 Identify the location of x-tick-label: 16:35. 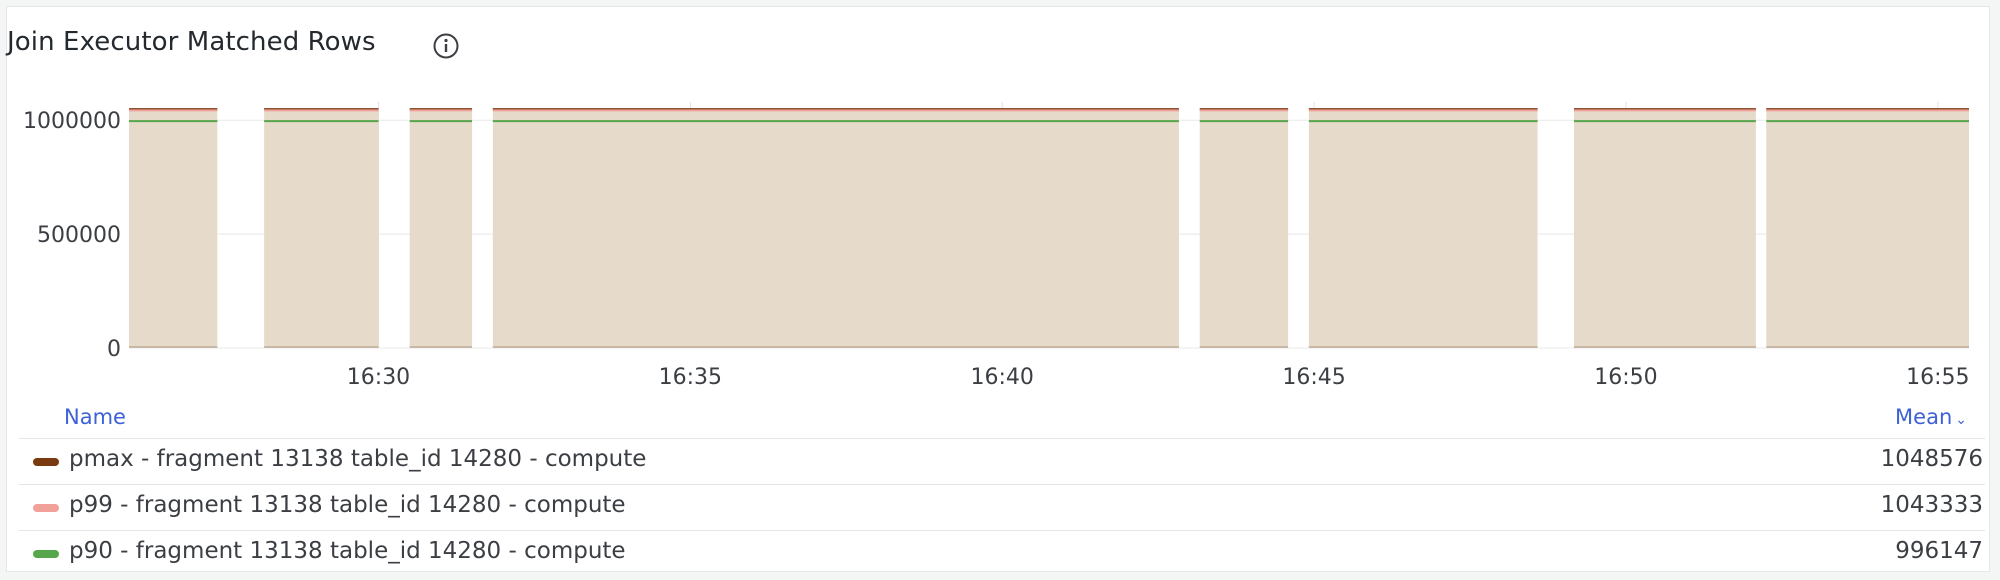
(690, 377).